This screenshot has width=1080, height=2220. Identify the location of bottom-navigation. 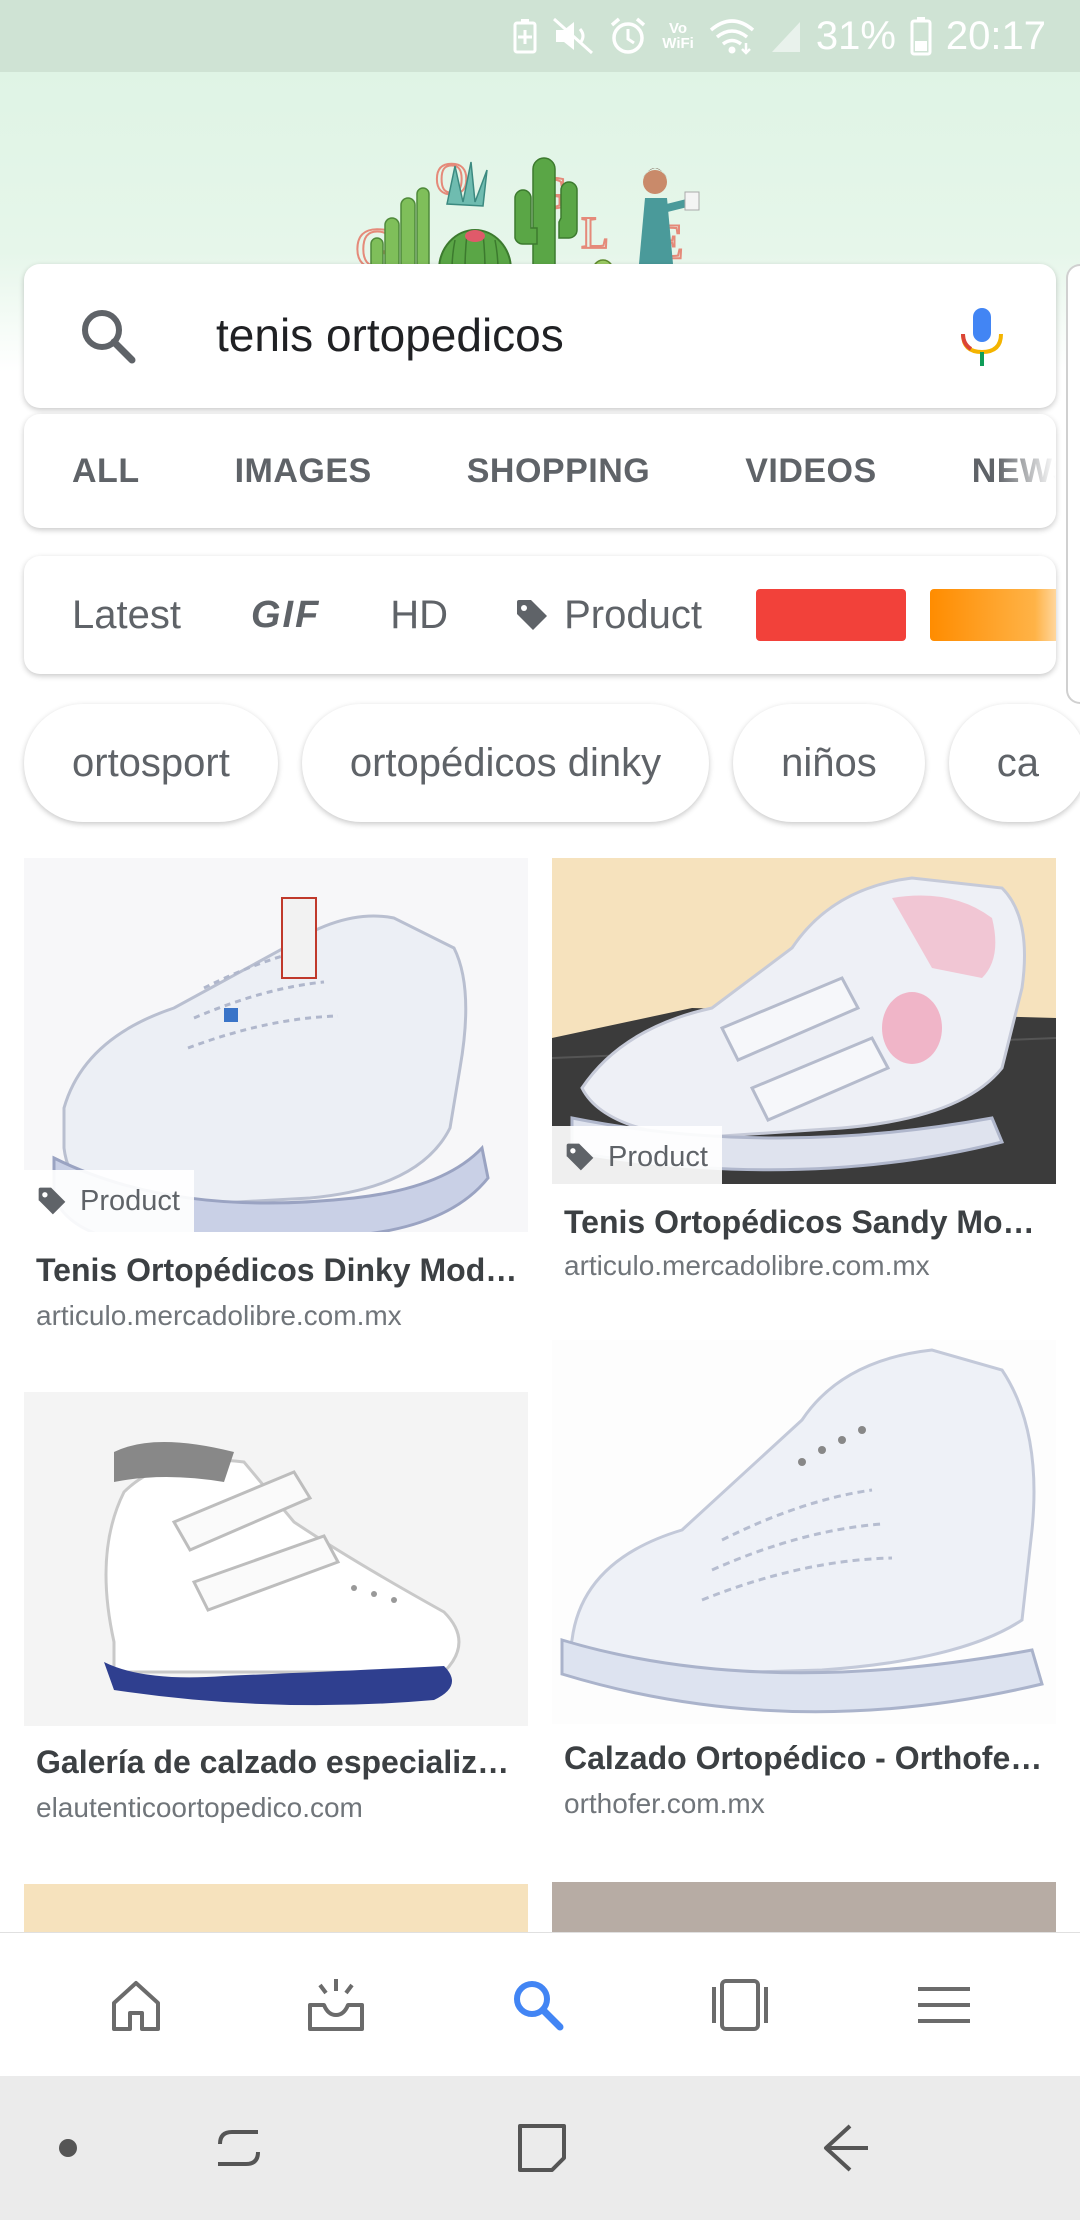
(540, 2004).